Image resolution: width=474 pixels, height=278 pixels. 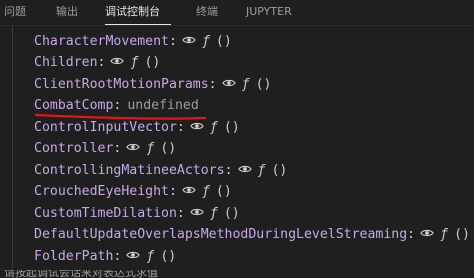 What do you see at coordinates (74, 105) in the screenshot?
I see `property-name: CombatComp` at bounding box center [74, 105].